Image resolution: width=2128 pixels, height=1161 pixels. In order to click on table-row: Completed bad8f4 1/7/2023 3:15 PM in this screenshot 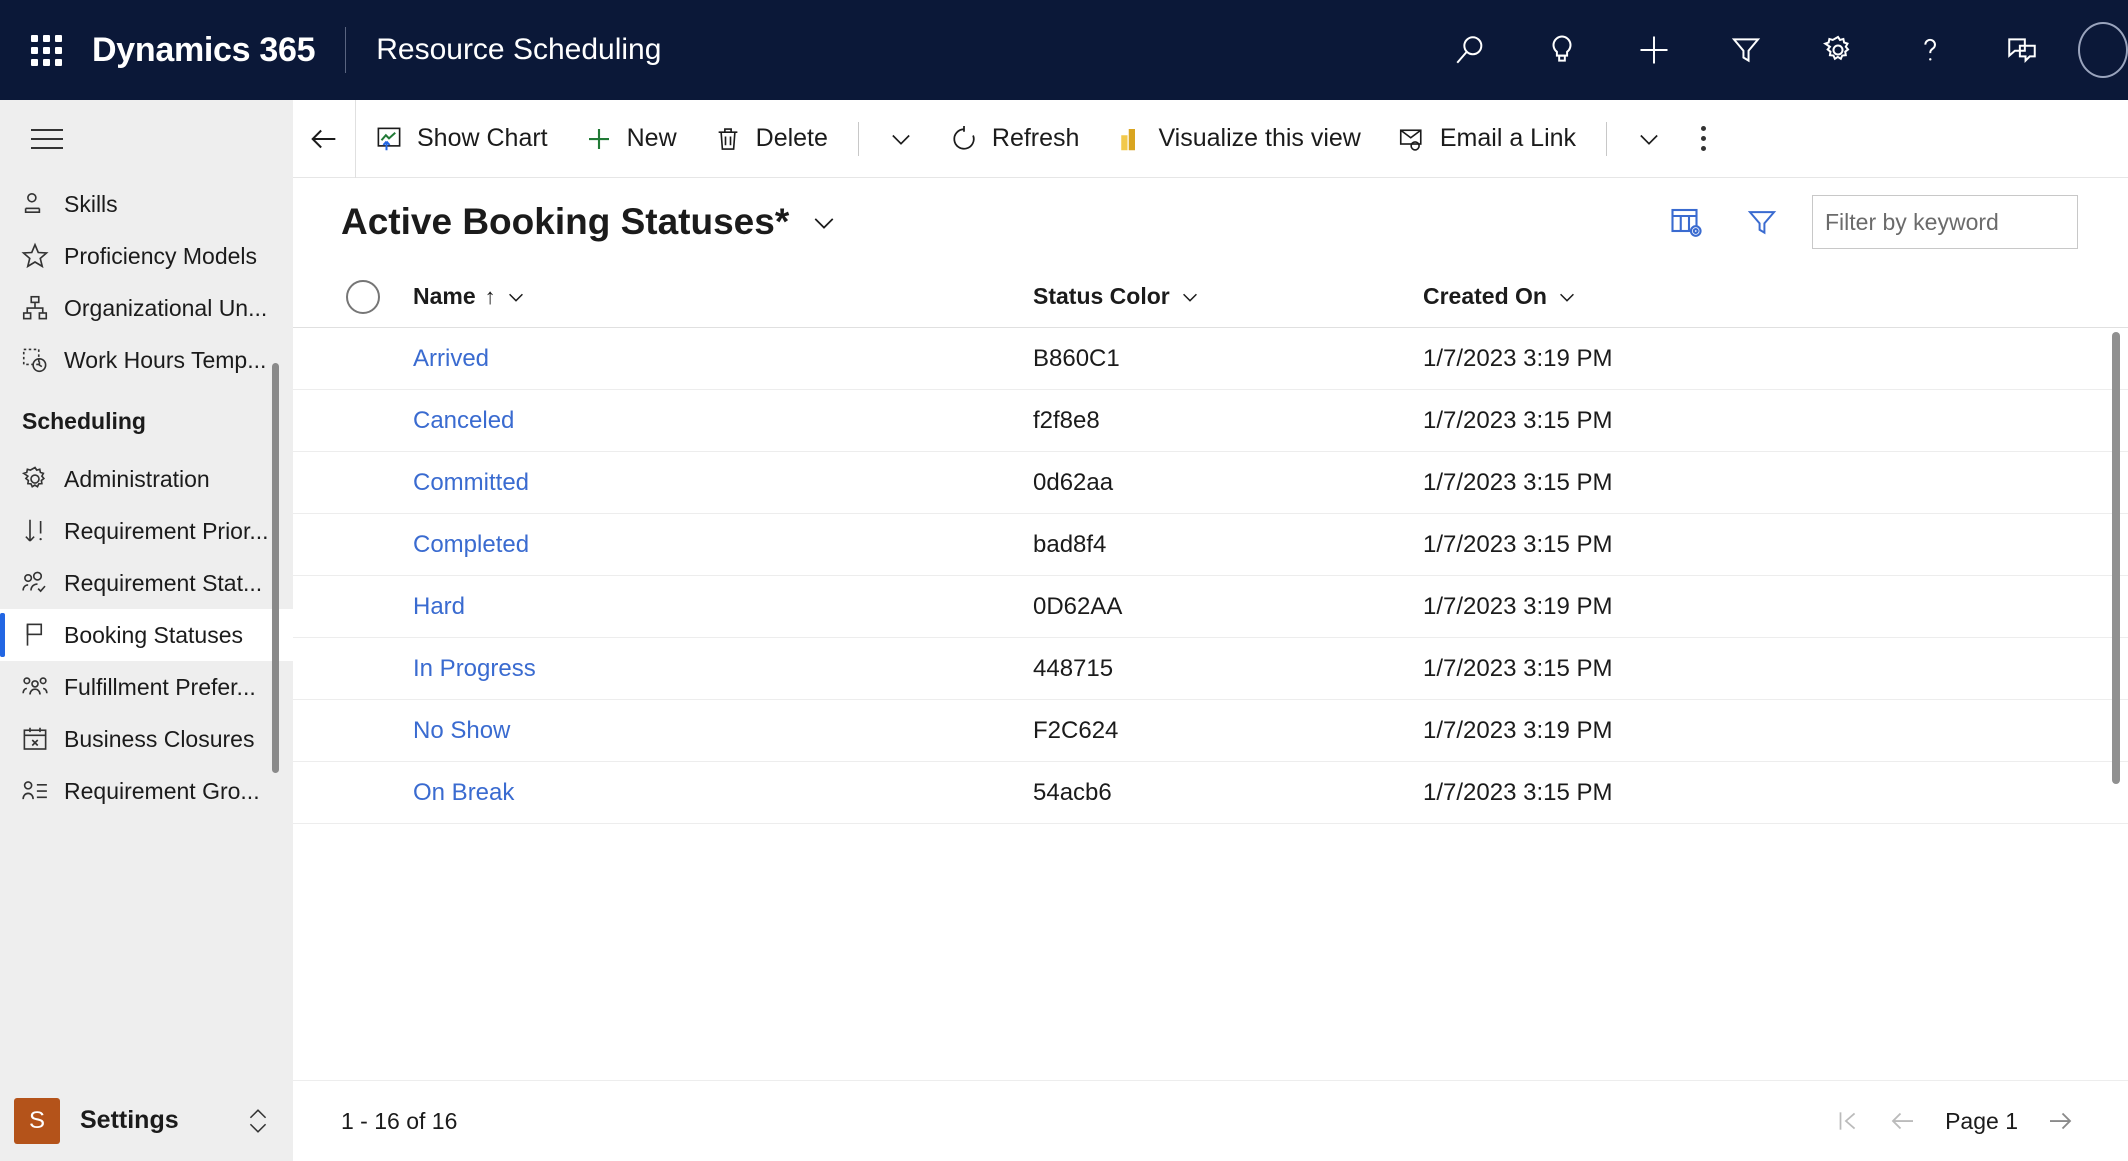, I will do `click(1210, 545)`.